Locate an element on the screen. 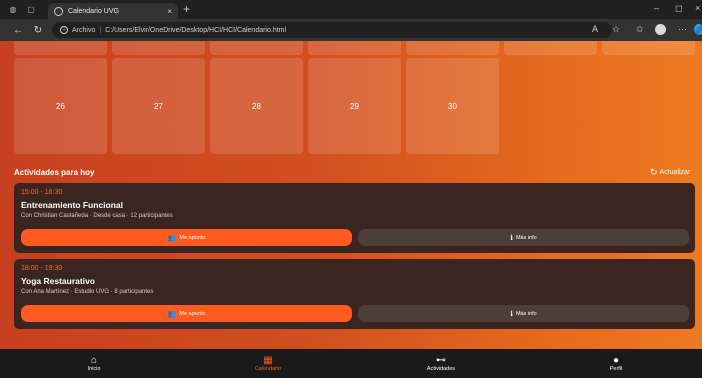  nav-label: Perfil is located at coordinates (616, 369).